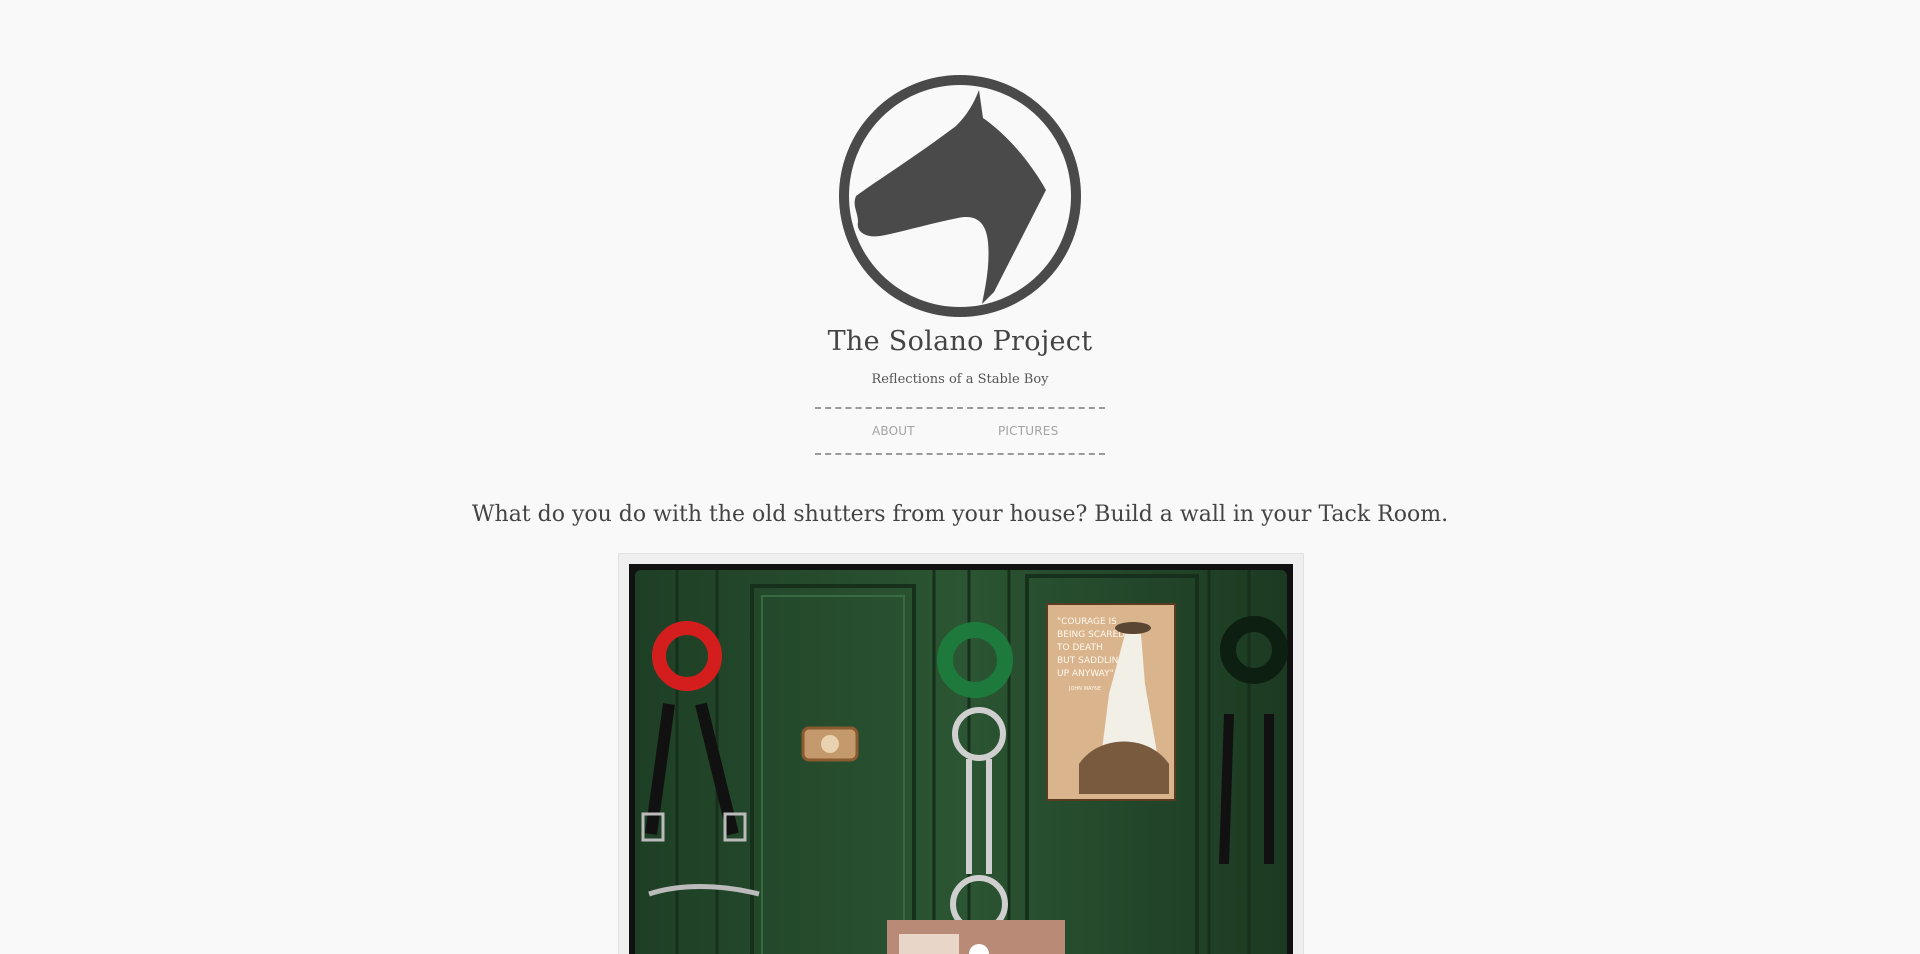  Describe the element at coordinates (1079, 648) in the screenshot. I see `svg-text: TO DEATH` at that location.